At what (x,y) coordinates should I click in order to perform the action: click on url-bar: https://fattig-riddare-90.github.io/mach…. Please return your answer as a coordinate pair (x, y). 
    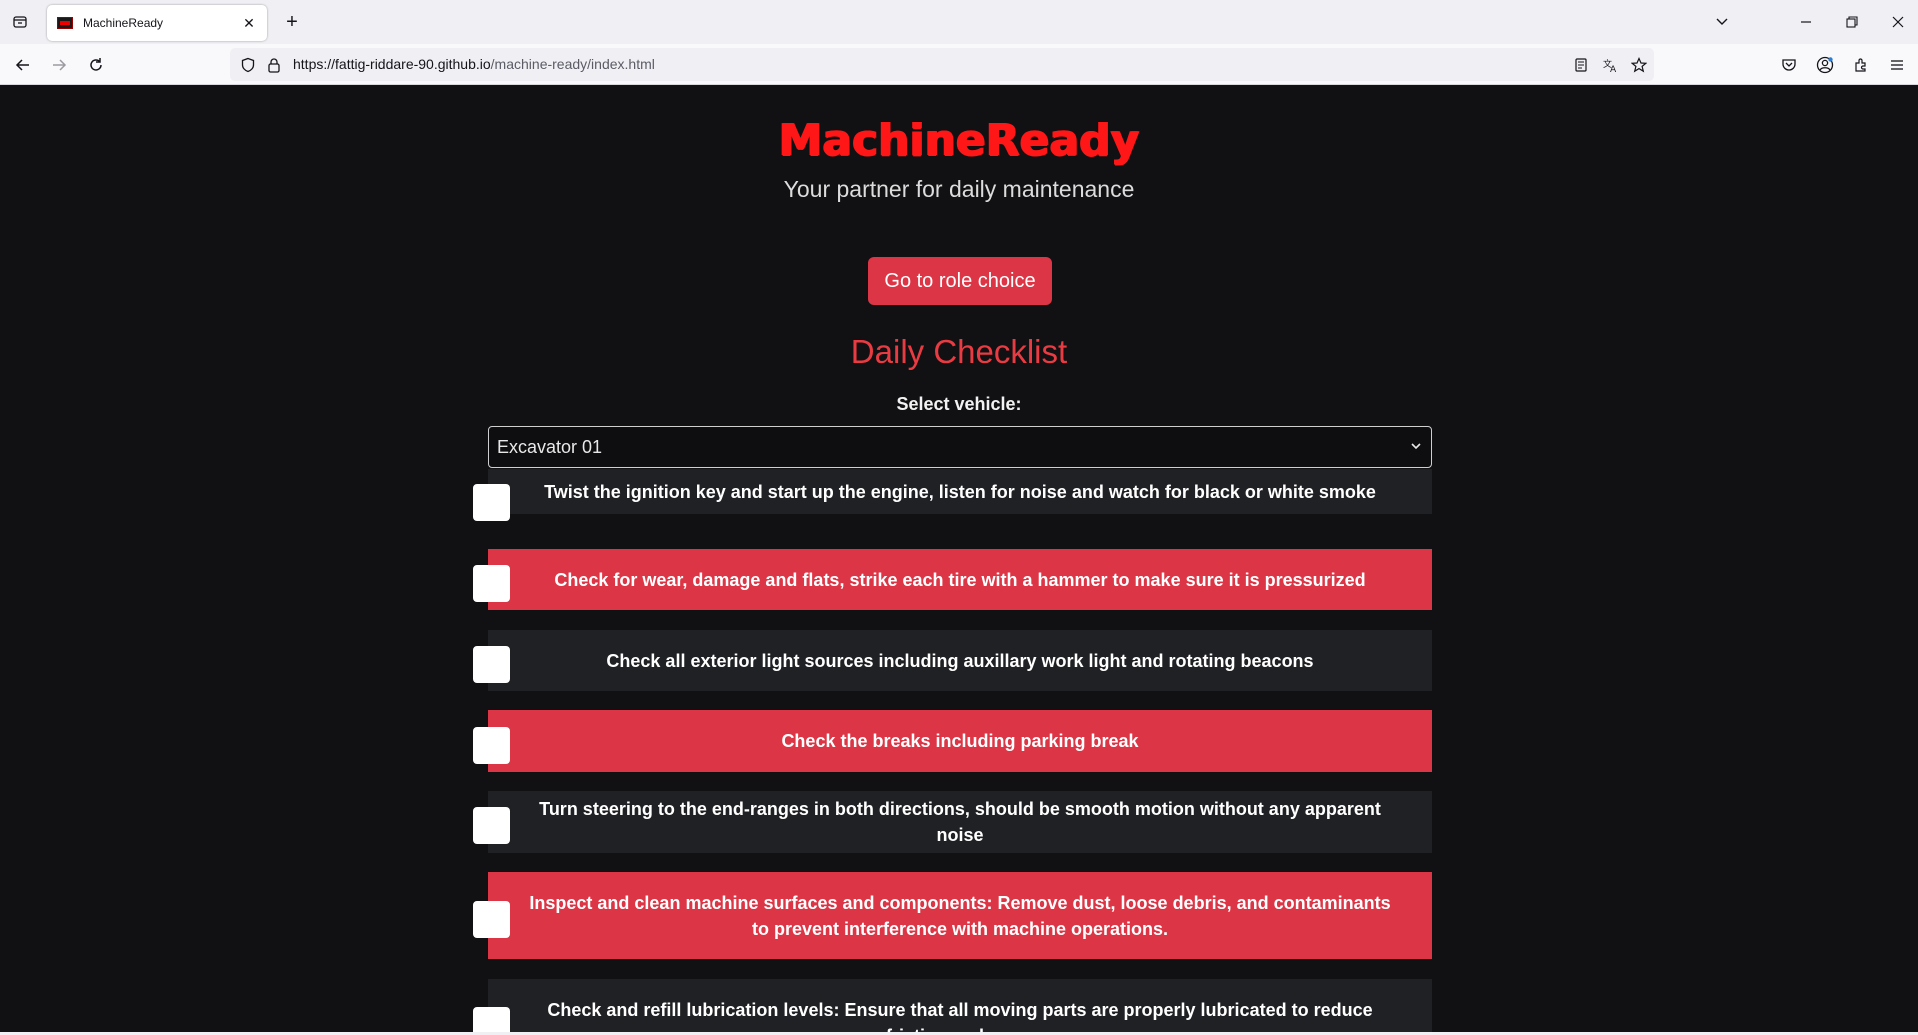
    Looking at the image, I should click on (942, 64).